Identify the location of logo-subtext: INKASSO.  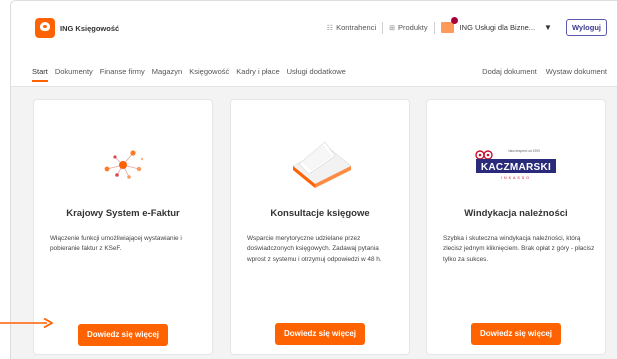
(516, 178).